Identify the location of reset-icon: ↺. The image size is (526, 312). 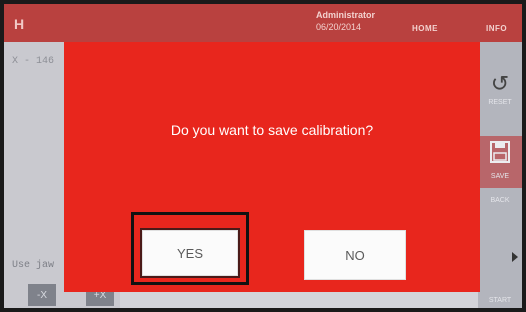
(500, 83).